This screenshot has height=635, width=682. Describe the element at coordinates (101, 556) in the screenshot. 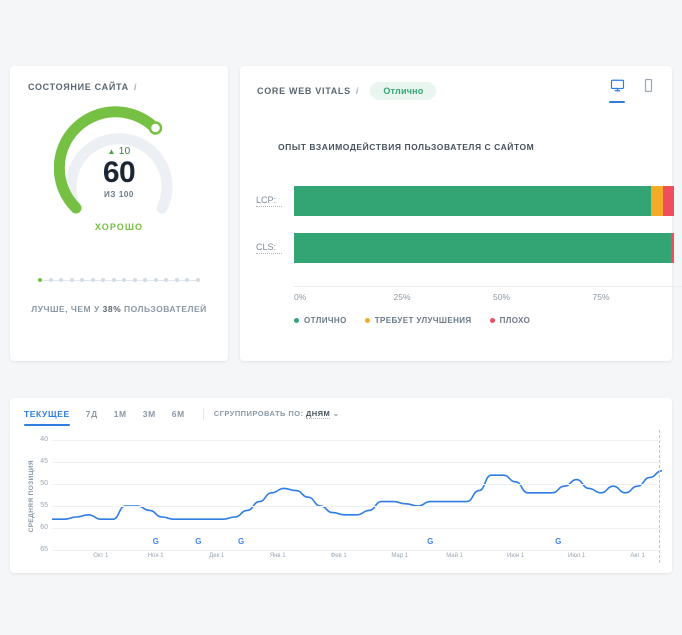

I see `x-axis-tick: Окт 1` at that location.